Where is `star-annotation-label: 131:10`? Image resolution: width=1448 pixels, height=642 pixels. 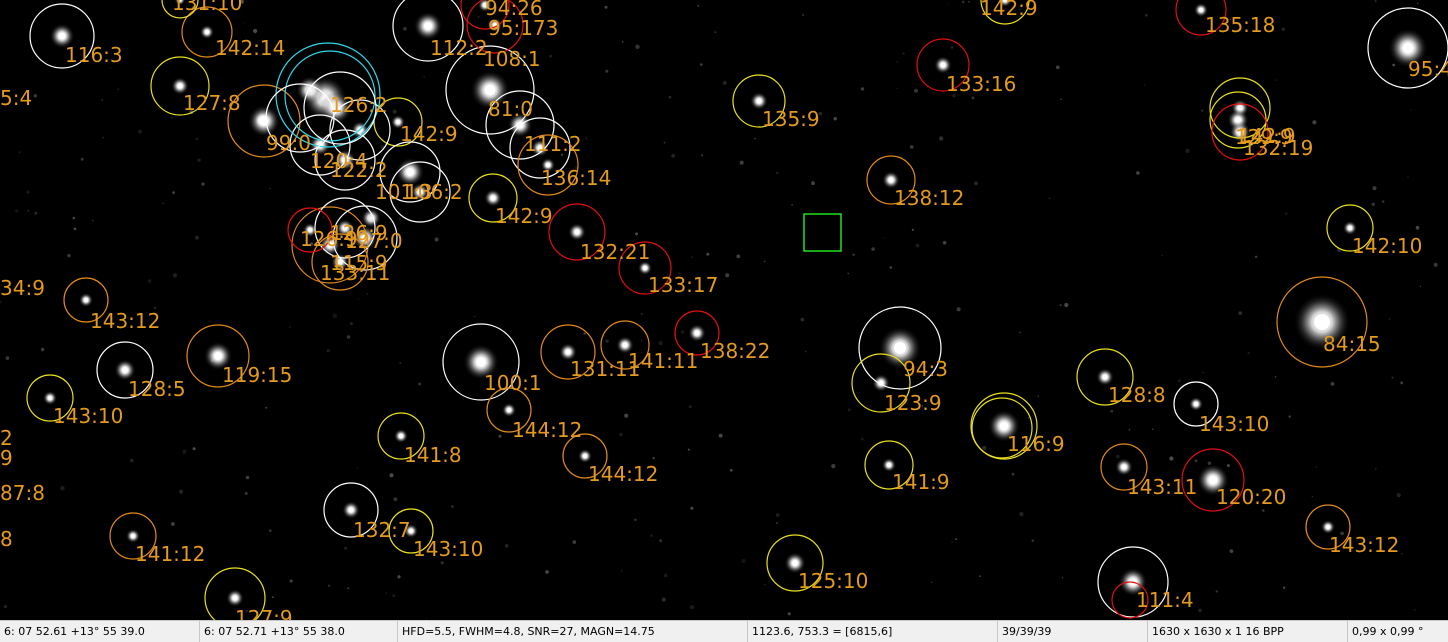
star-annotation-label: 131:10 is located at coordinates (207, 7).